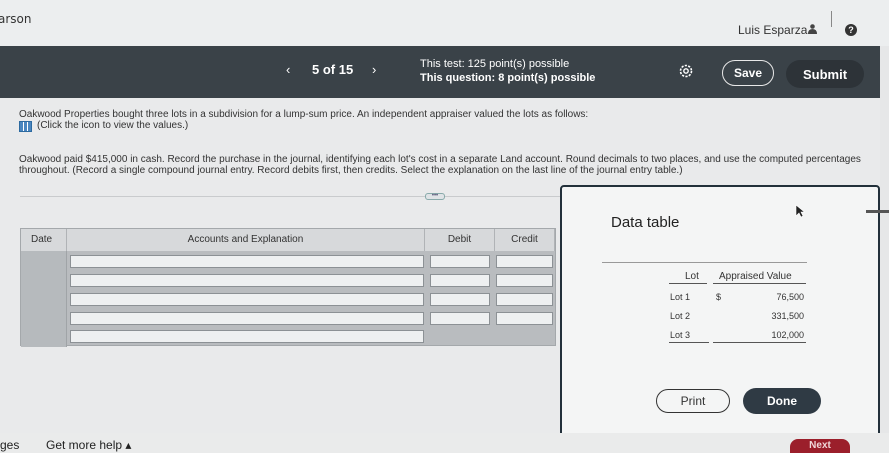  Describe the element at coordinates (692, 276) in the screenshot. I see `data-table-header-lot: Lot` at that location.